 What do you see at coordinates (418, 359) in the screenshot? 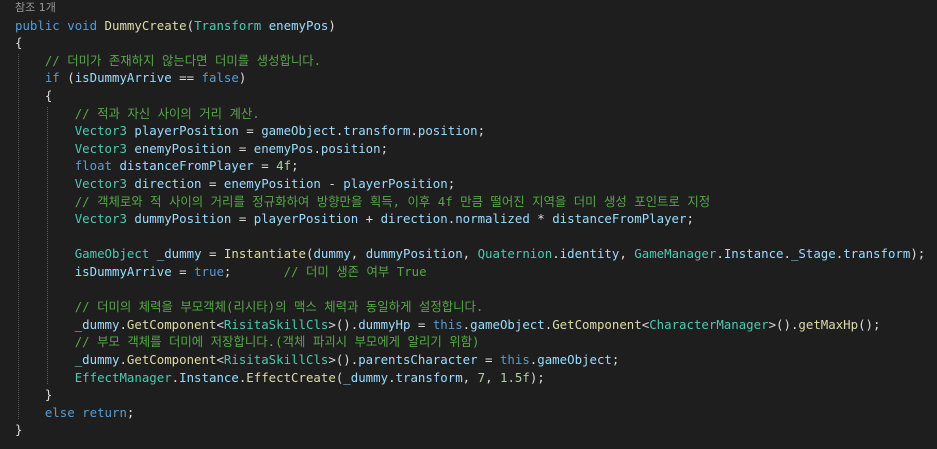
I see `code-token: parentsCharacter` at bounding box center [418, 359].